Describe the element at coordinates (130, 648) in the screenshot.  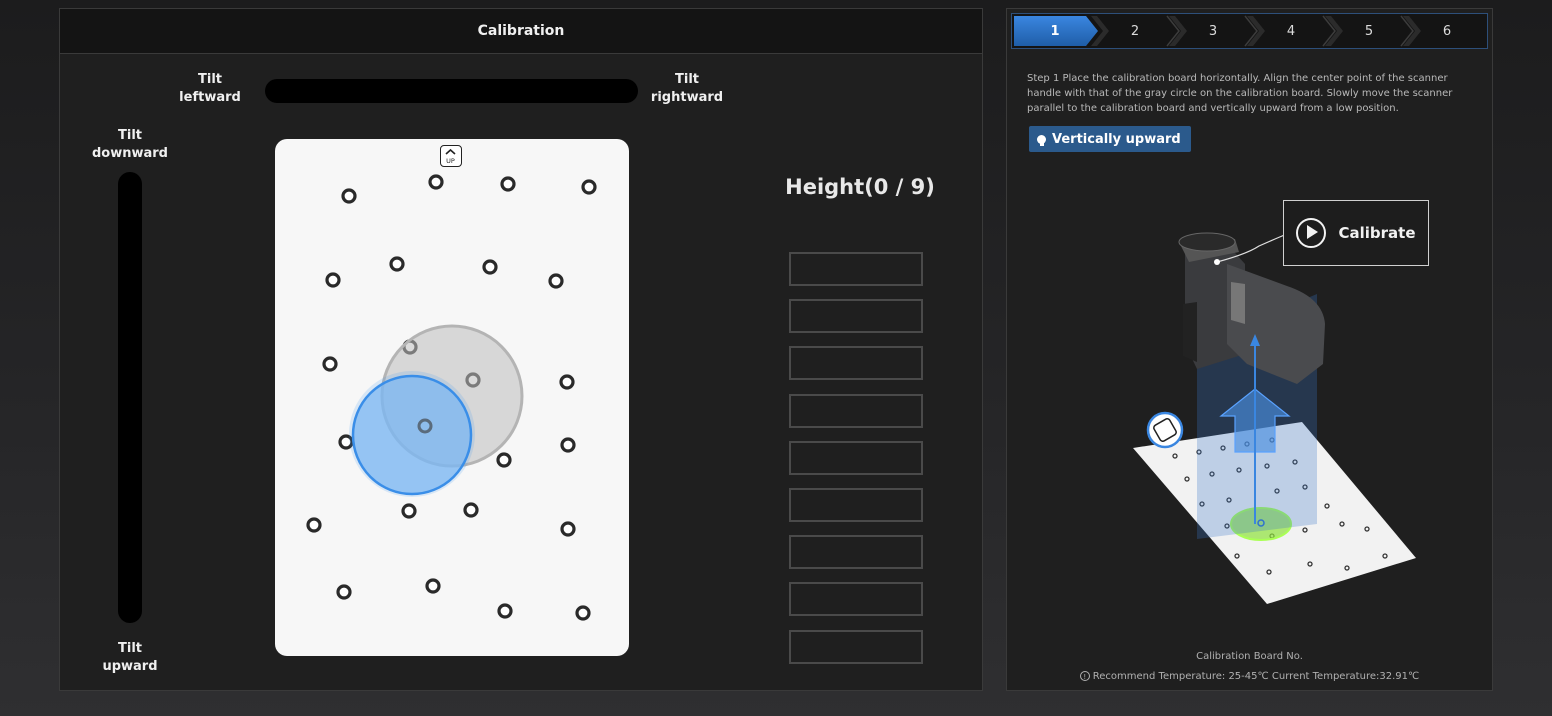
I see `tilt-upward-line1: Tilt` at that location.